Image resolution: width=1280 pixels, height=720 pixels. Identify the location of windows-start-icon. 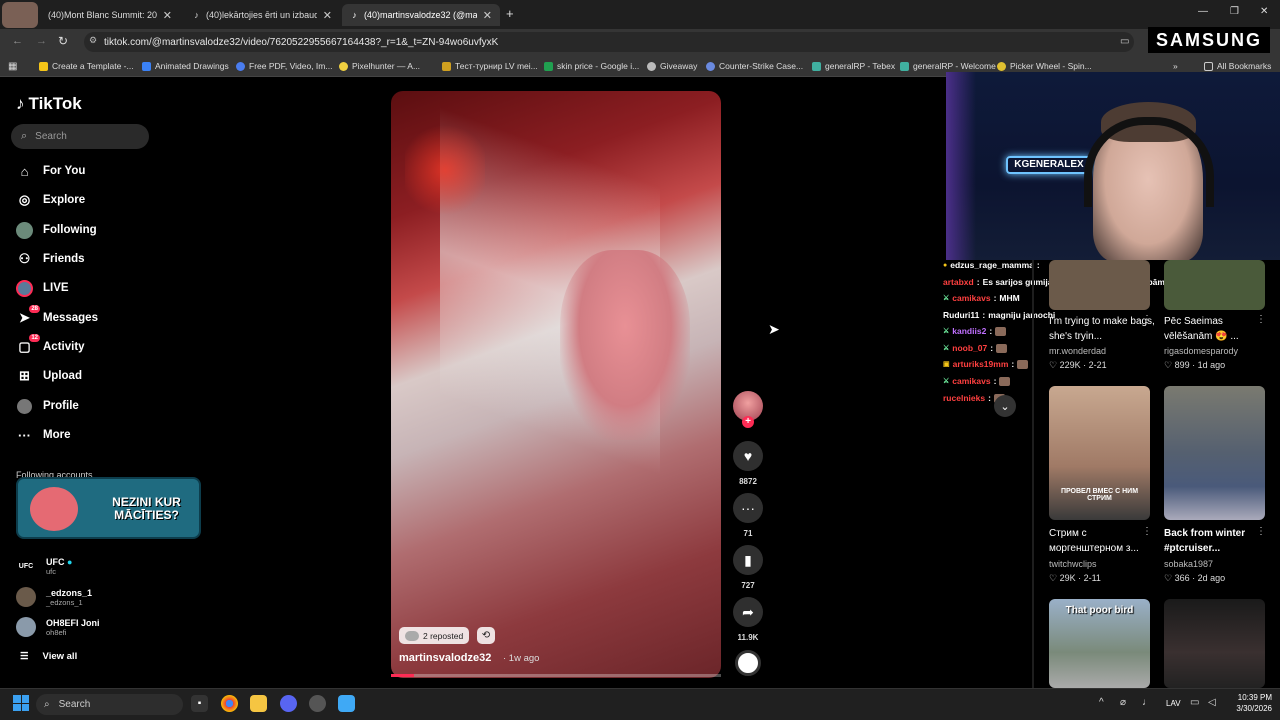
(21, 703).